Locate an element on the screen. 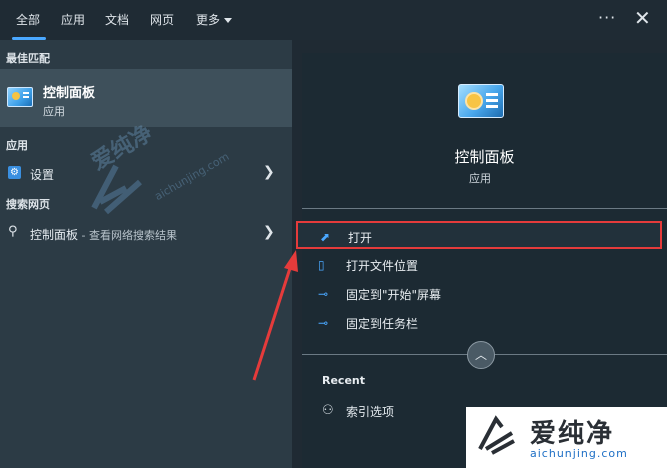 Image resolution: width=667 pixels, height=468 pixels. watermark-box-url: aichunjing.com is located at coordinates (579, 453).